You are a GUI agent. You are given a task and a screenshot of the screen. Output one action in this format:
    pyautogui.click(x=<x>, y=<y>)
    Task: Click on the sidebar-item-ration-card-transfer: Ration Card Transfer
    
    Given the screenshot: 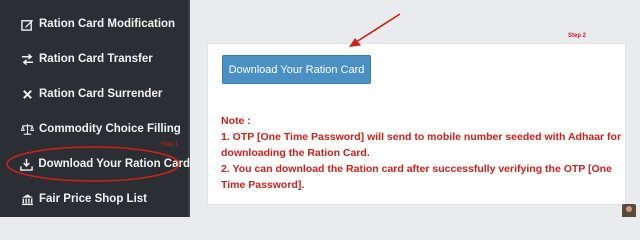 What is the action you would take?
    pyautogui.click(x=95, y=59)
    